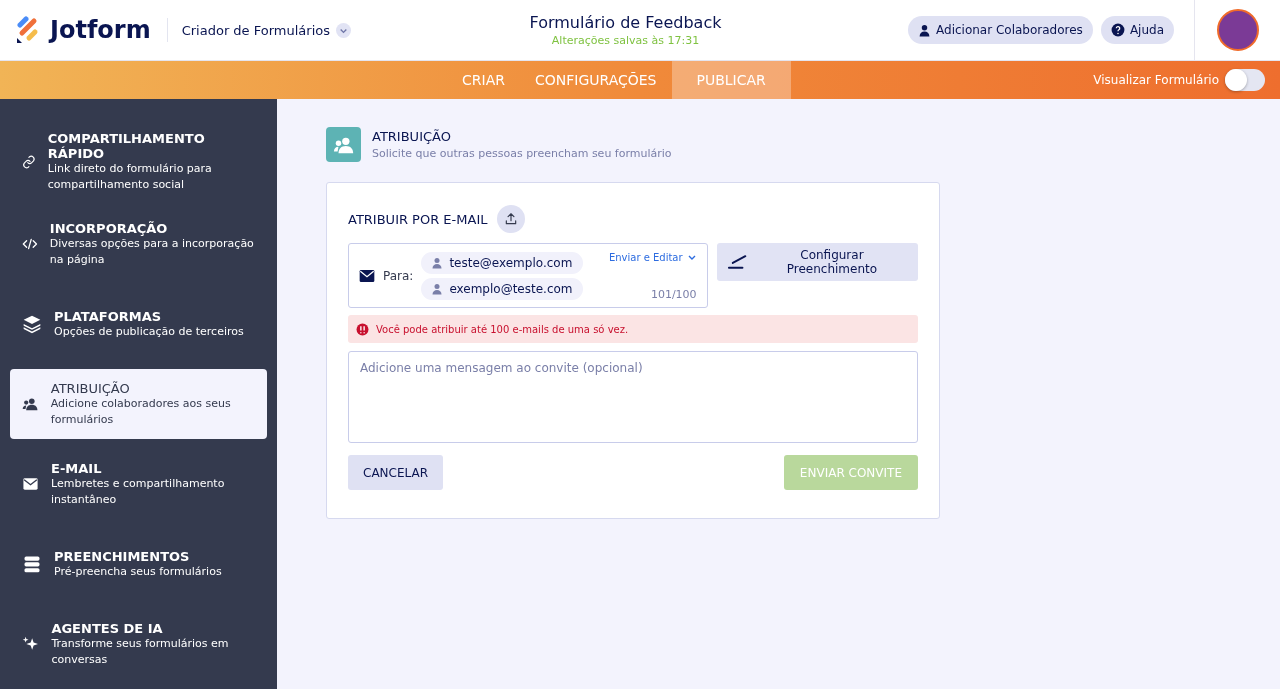  I want to click on recipient-chip: teste@exemplo.com, so click(502, 262).